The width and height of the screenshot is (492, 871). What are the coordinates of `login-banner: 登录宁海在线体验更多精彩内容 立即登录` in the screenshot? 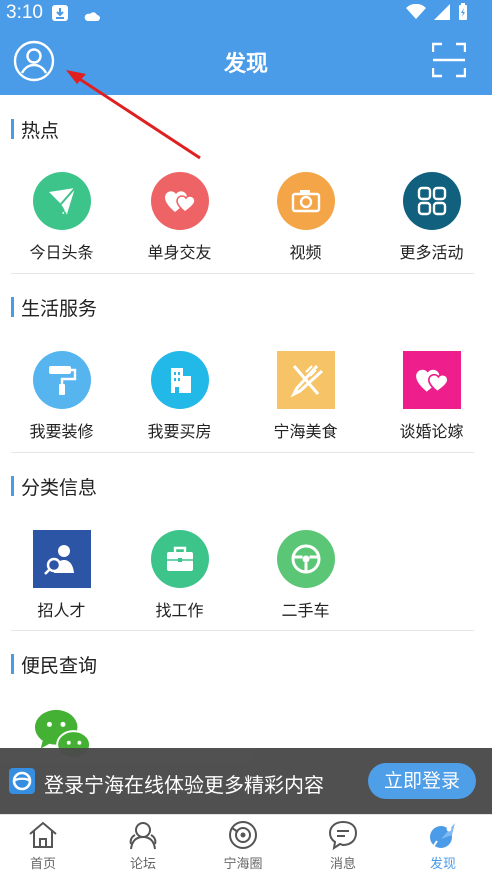 It's located at (246, 781).